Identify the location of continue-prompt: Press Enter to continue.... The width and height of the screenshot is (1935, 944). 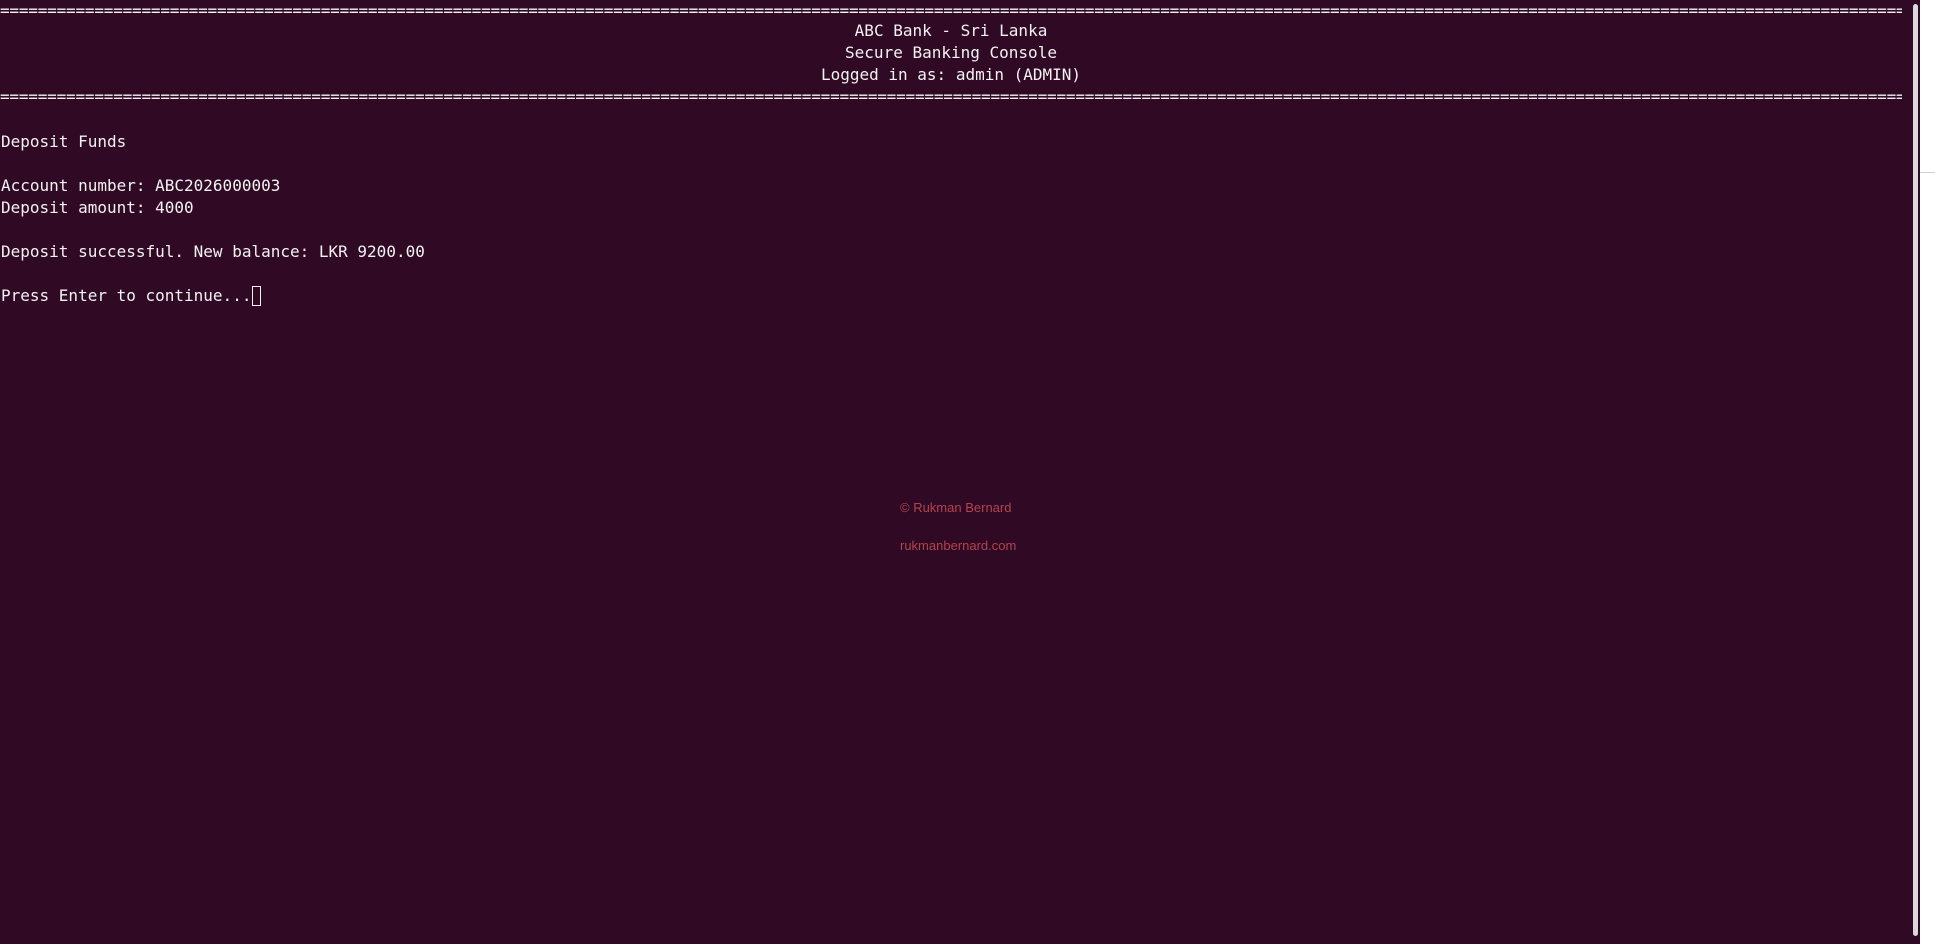
(131, 296).